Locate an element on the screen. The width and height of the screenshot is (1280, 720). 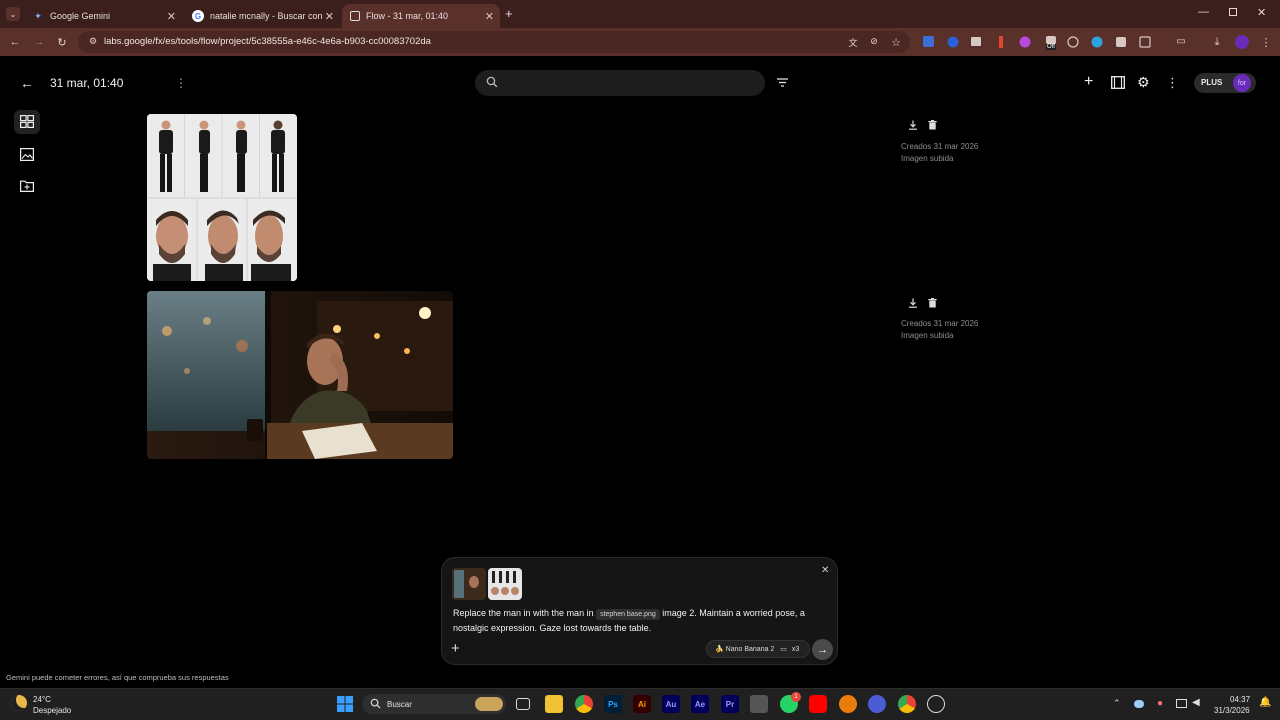
image-icon is located at coordinates (27, 154).